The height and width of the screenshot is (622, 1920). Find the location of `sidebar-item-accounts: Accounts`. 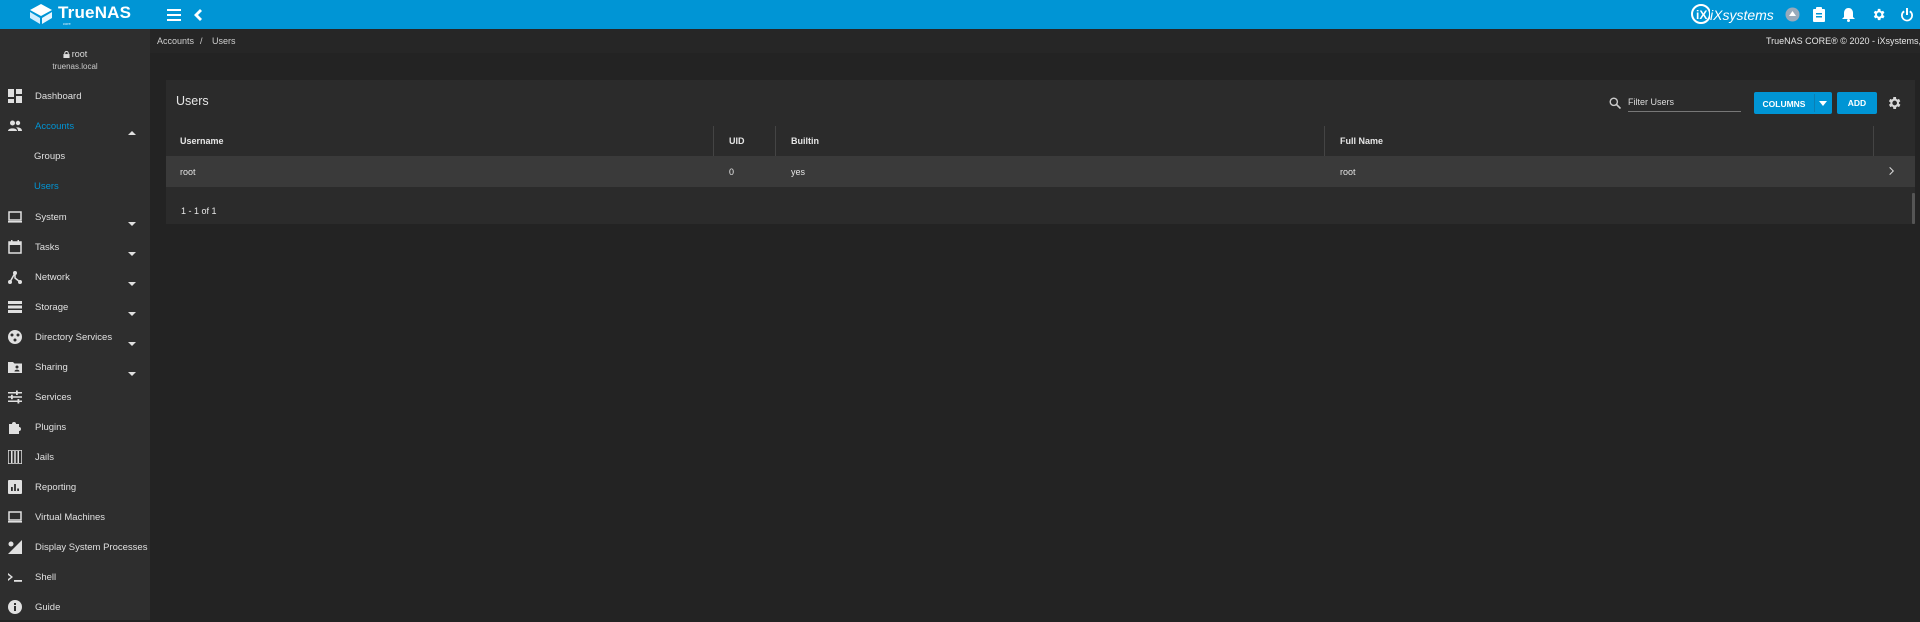

sidebar-item-accounts: Accounts is located at coordinates (75, 126).